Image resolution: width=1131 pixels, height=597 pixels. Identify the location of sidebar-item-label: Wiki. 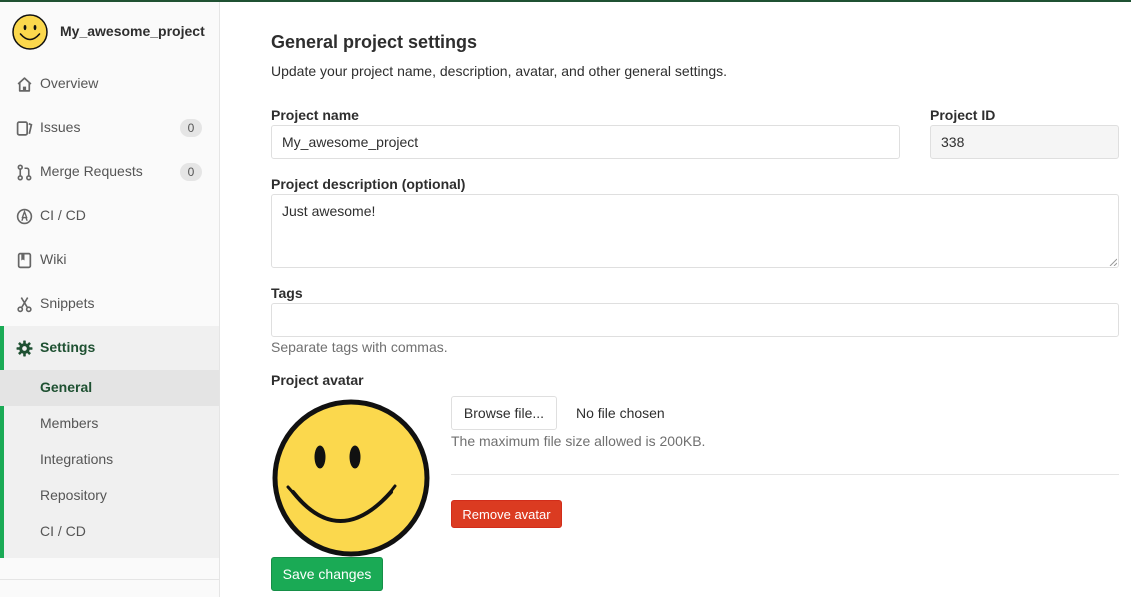
(53, 259).